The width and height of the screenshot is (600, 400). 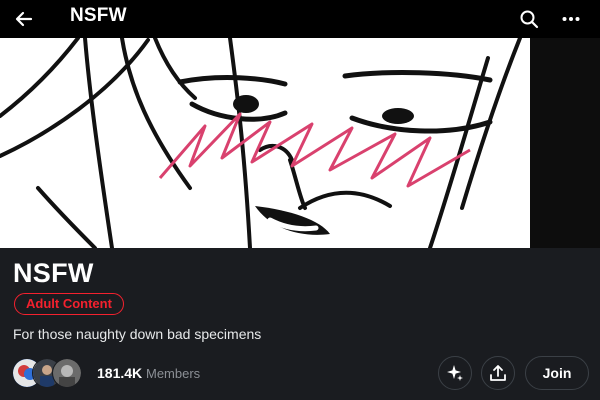 What do you see at coordinates (53, 273) in the screenshot?
I see `community-name: NSFW` at bounding box center [53, 273].